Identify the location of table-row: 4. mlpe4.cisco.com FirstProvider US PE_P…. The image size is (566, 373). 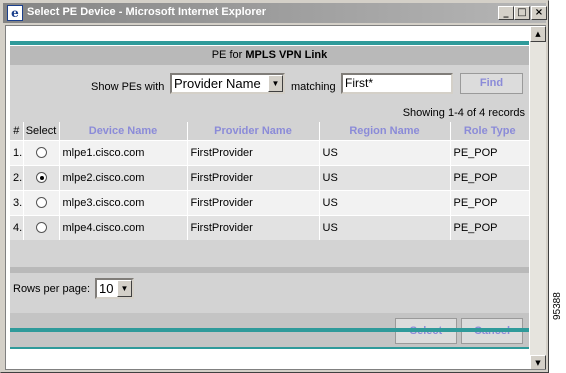
(269, 227).